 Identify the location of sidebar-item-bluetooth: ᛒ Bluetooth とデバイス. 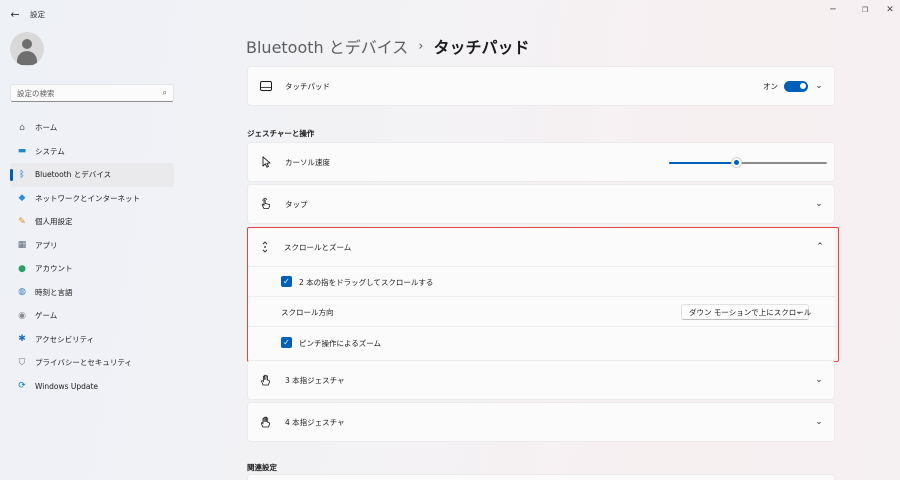
(92, 175).